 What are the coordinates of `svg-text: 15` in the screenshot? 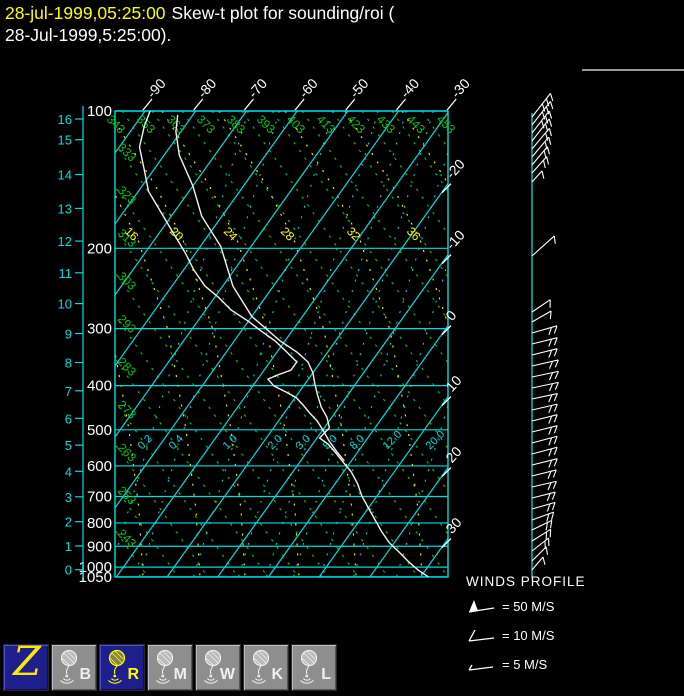 It's located at (65, 140).